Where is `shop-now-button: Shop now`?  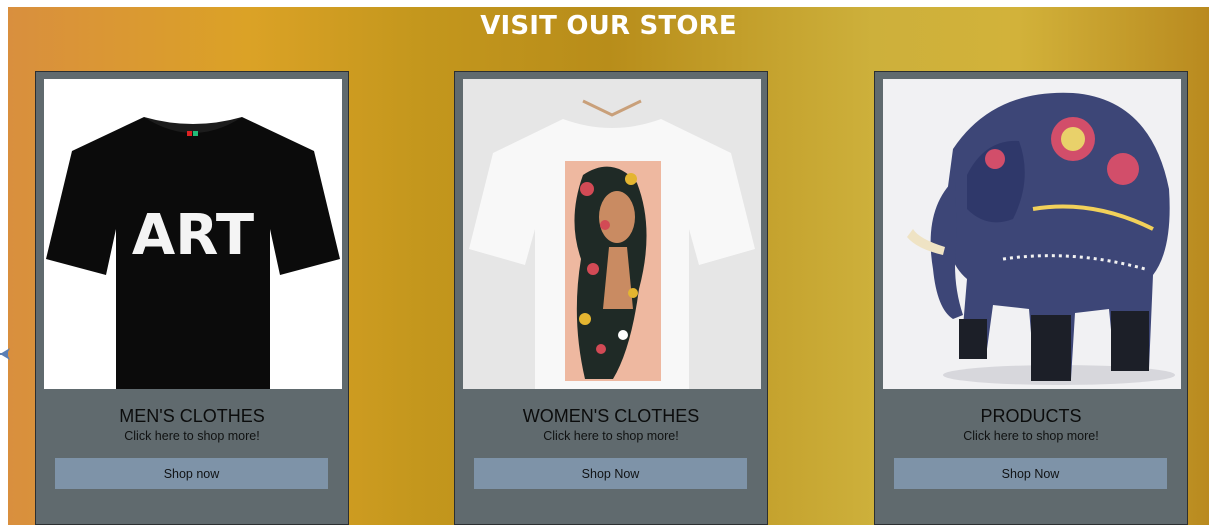 shop-now-button: Shop now is located at coordinates (191, 473).